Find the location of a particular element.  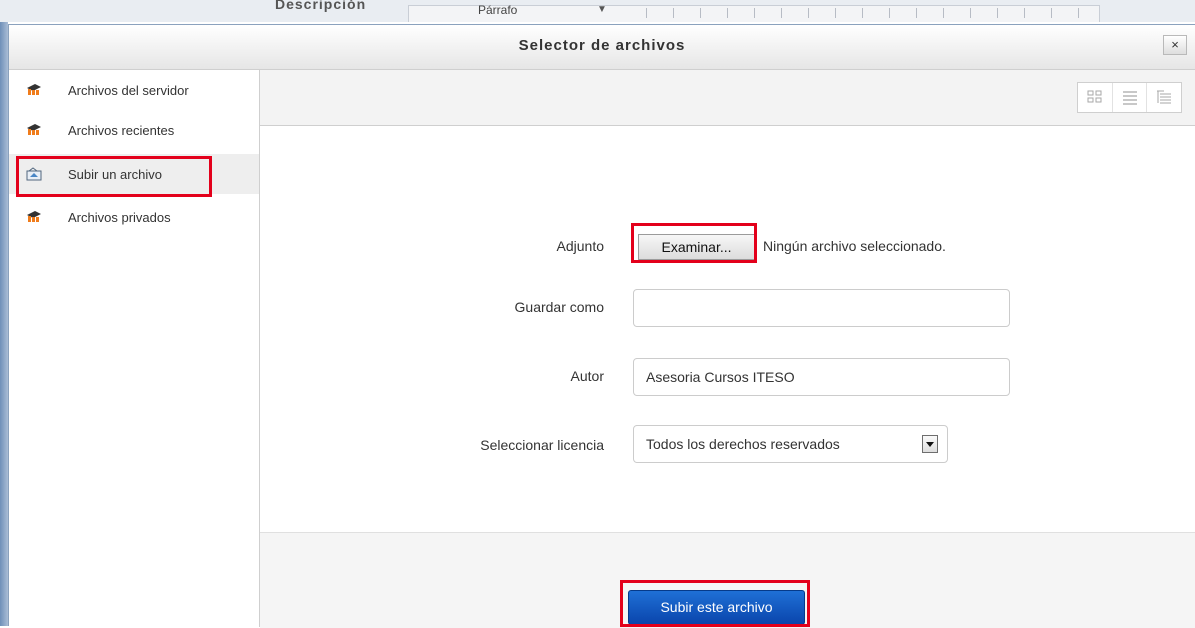

icons-view-icon is located at coordinates (1094, 96).